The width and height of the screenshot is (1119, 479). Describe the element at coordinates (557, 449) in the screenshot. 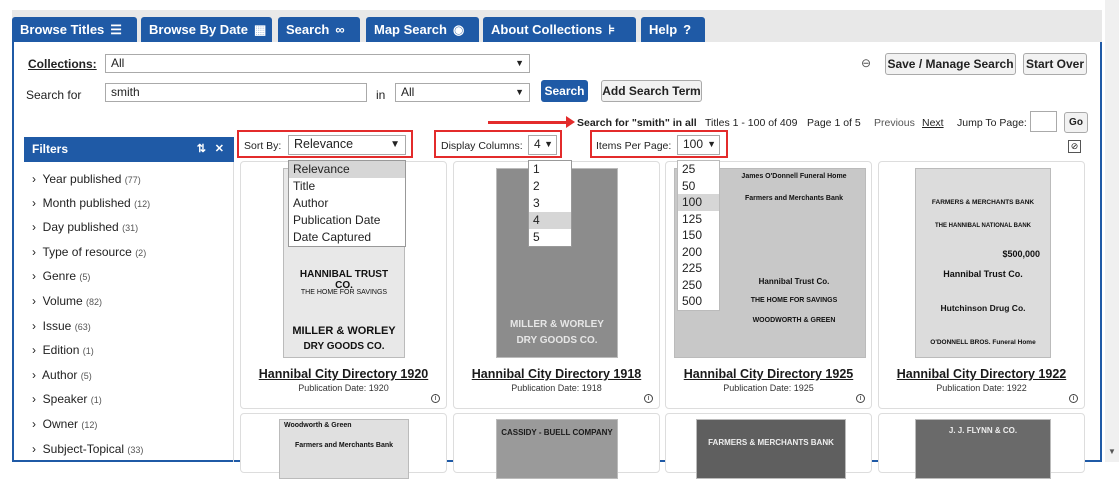

I see `result-thumbnail: CASSIDY - BUELL COMPANY` at that location.